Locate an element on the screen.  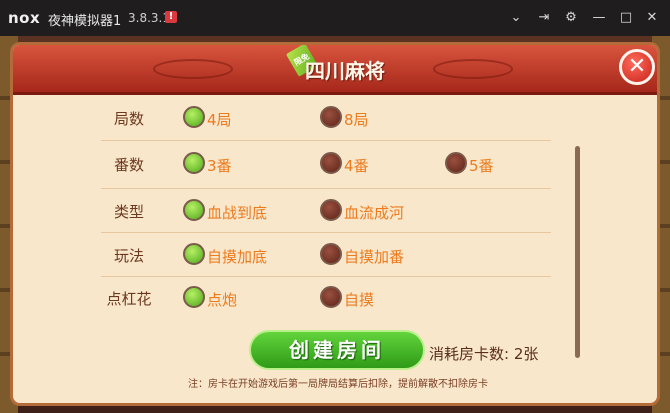
create-room-button: 创建房间 is located at coordinates (337, 350).